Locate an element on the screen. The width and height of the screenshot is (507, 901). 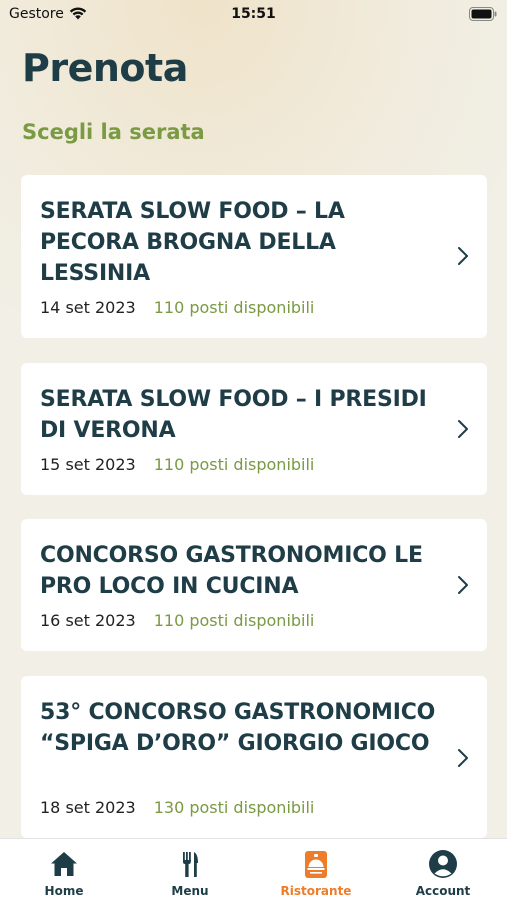
tab-bar: Home Menu Ristorante Account is located at coordinates (253, 869).